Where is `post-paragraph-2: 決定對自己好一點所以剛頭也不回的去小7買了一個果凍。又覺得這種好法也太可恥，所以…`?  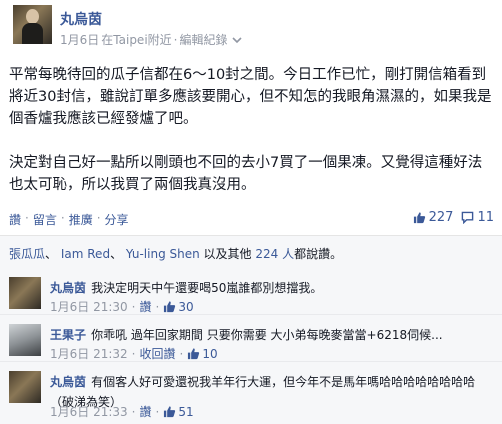 post-paragraph-2: 決定對自己好一點所以剛頭也不回的去小7買了一個果凍。又覺得這種好法也太可恥，所以… is located at coordinates (246, 174).